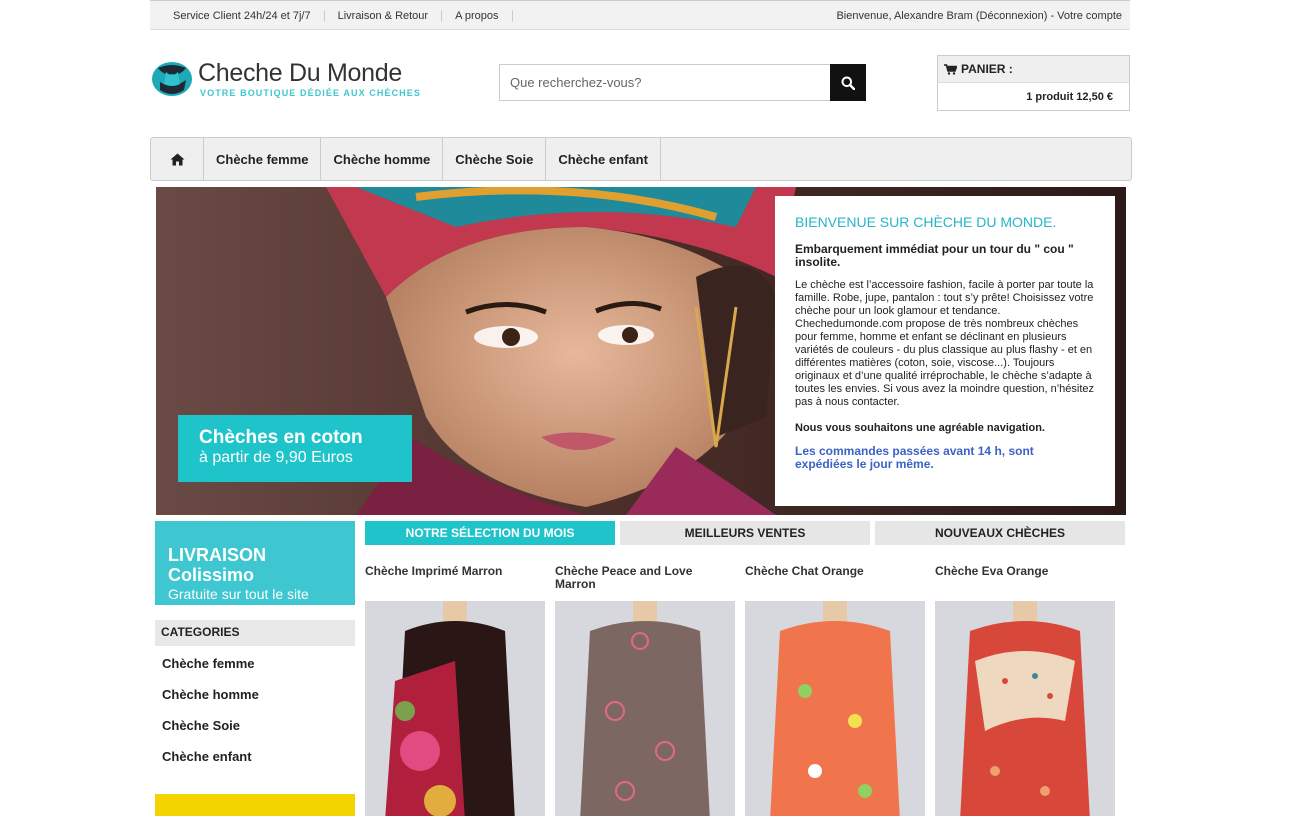  What do you see at coordinates (210, 700) in the screenshot?
I see `category-cheche-homme: Chèche homme` at bounding box center [210, 700].